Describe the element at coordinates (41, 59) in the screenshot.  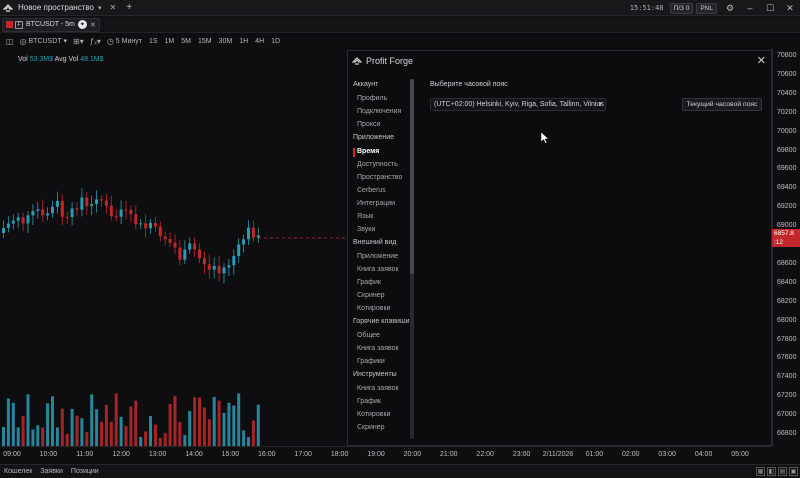
I see `vol-value: 53.3M$` at that location.